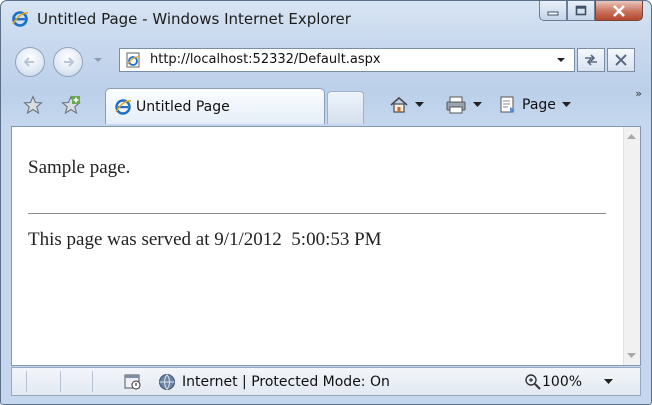  I want to click on stop-button, so click(621, 60).